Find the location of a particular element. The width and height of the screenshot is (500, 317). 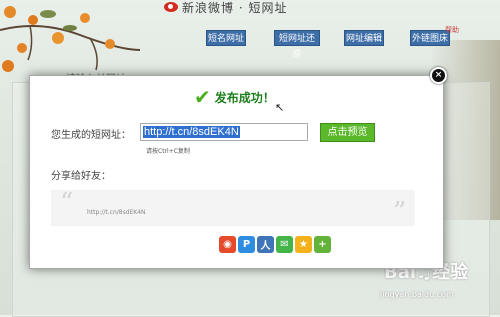

short-url-label: 您生成的短网址： is located at coordinates (91, 135).